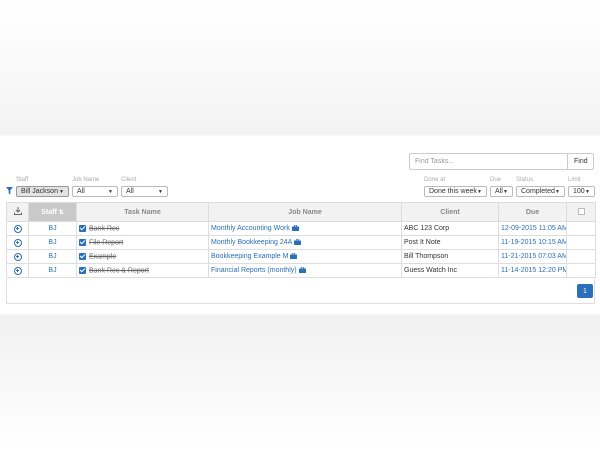 The height and width of the screenshot is (450, 600). What do you see at coordinates (103, 257) in the screenshot?
I see `task-name: Example` at bounding box center [103, 257].